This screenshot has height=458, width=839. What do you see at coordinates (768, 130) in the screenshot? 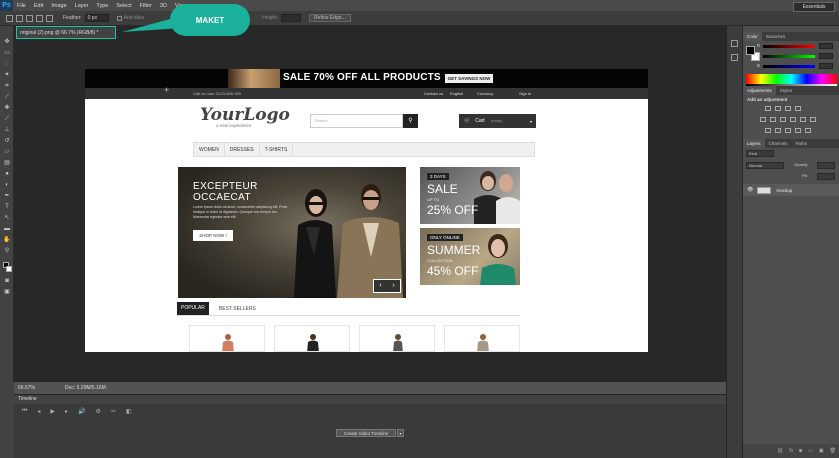
I see `invert-icon` at bounding box center [768, 130].